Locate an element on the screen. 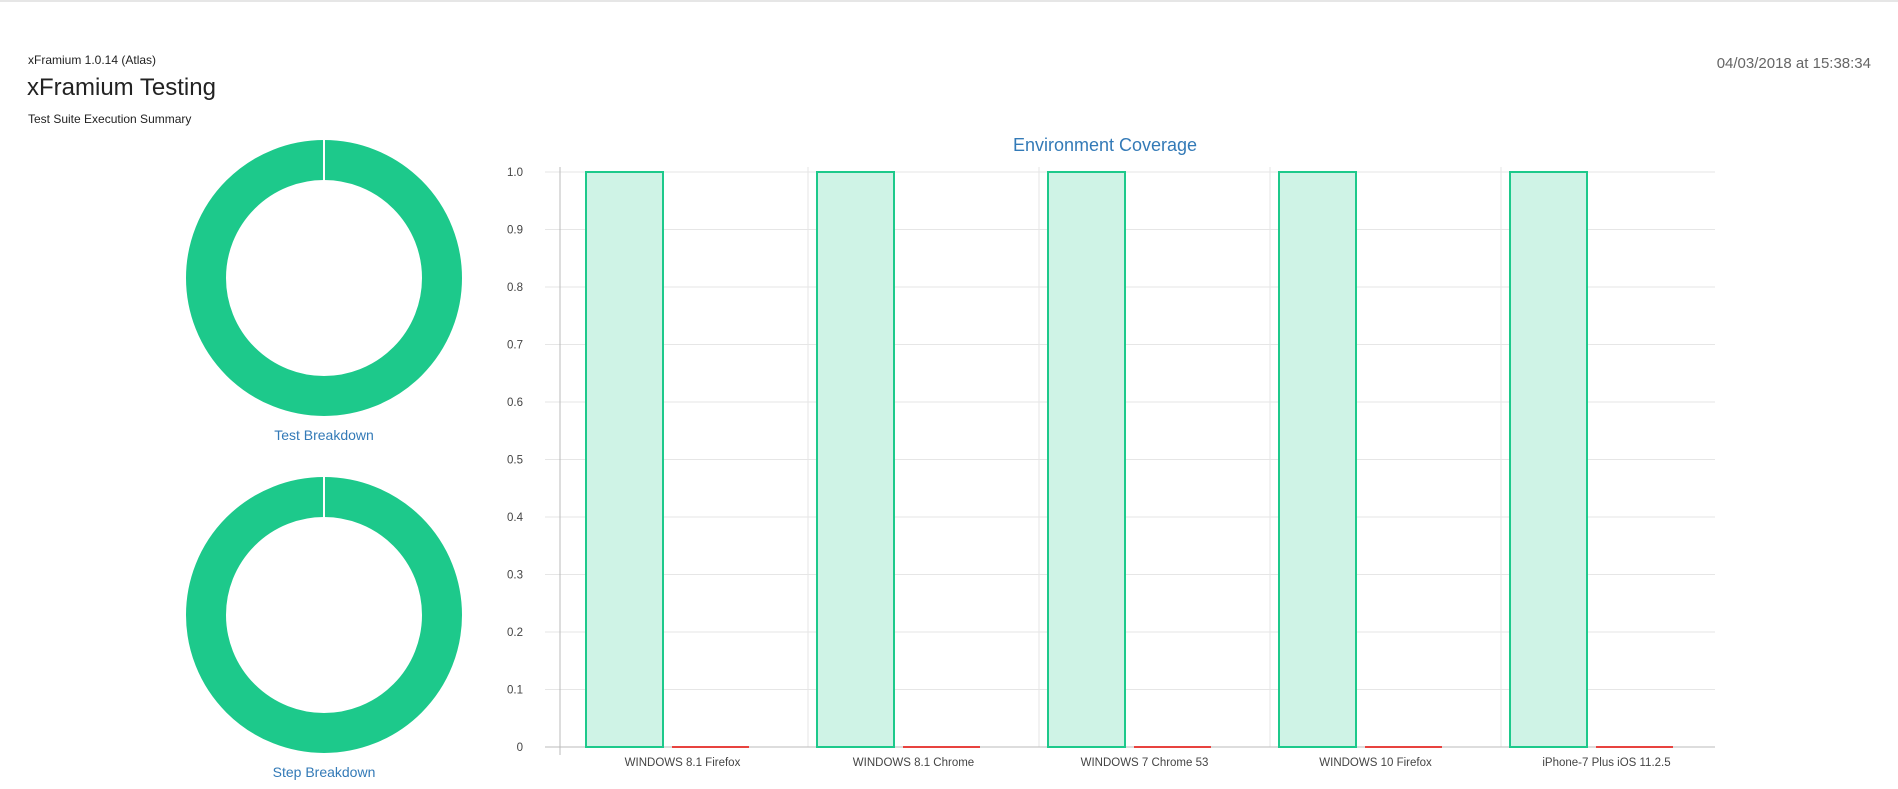 The image size is (1898, 789). y-tick-label: 0.5 is located at coordinates (515, 461).